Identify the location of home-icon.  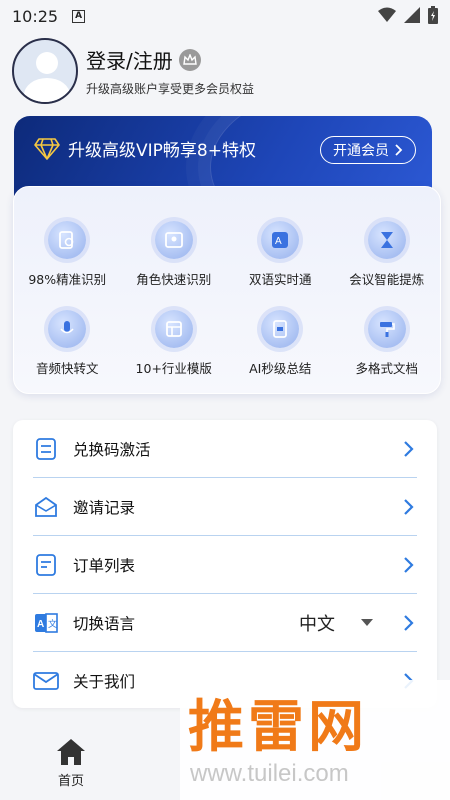
(71, 752).